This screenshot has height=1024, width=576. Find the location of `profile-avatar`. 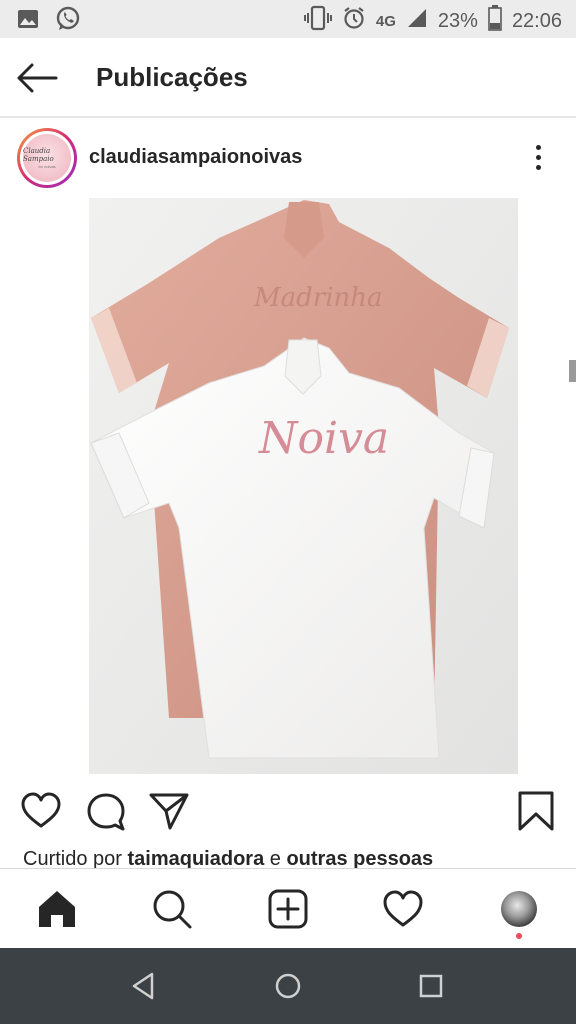

profile-avatar is located at coordinates (519, 909).